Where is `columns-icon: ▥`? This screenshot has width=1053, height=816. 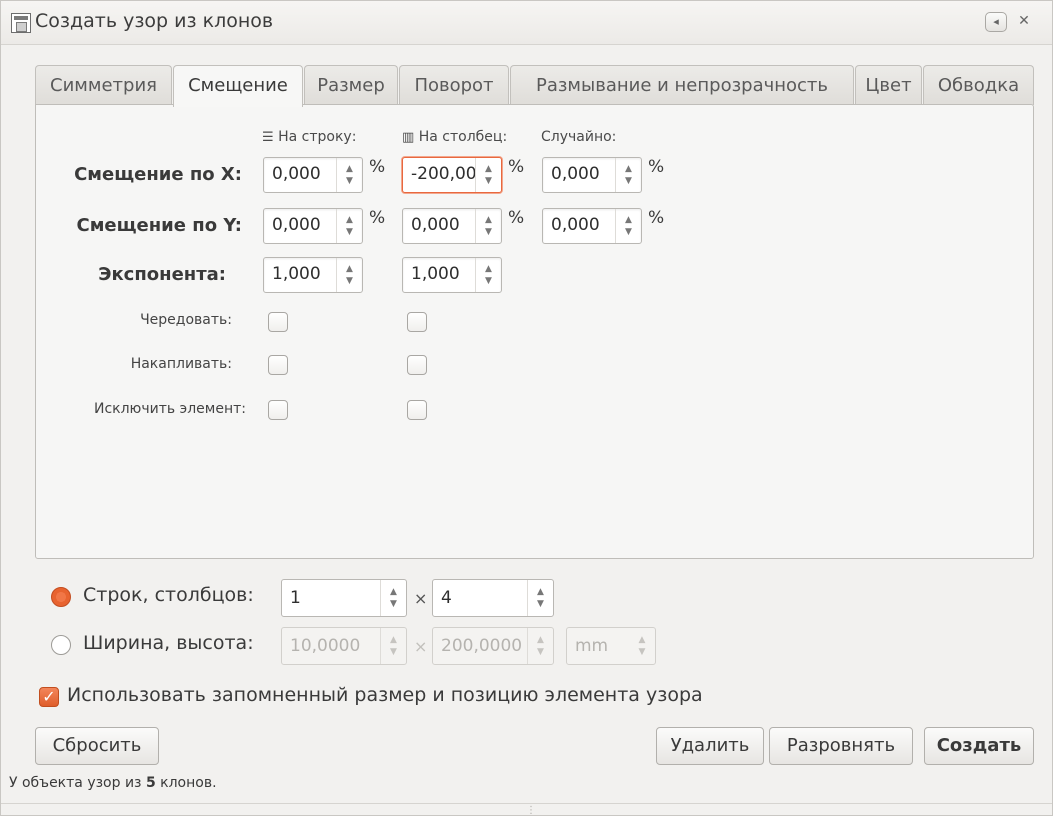
columns-icon: ▥ is located at coordinates (408, 137).